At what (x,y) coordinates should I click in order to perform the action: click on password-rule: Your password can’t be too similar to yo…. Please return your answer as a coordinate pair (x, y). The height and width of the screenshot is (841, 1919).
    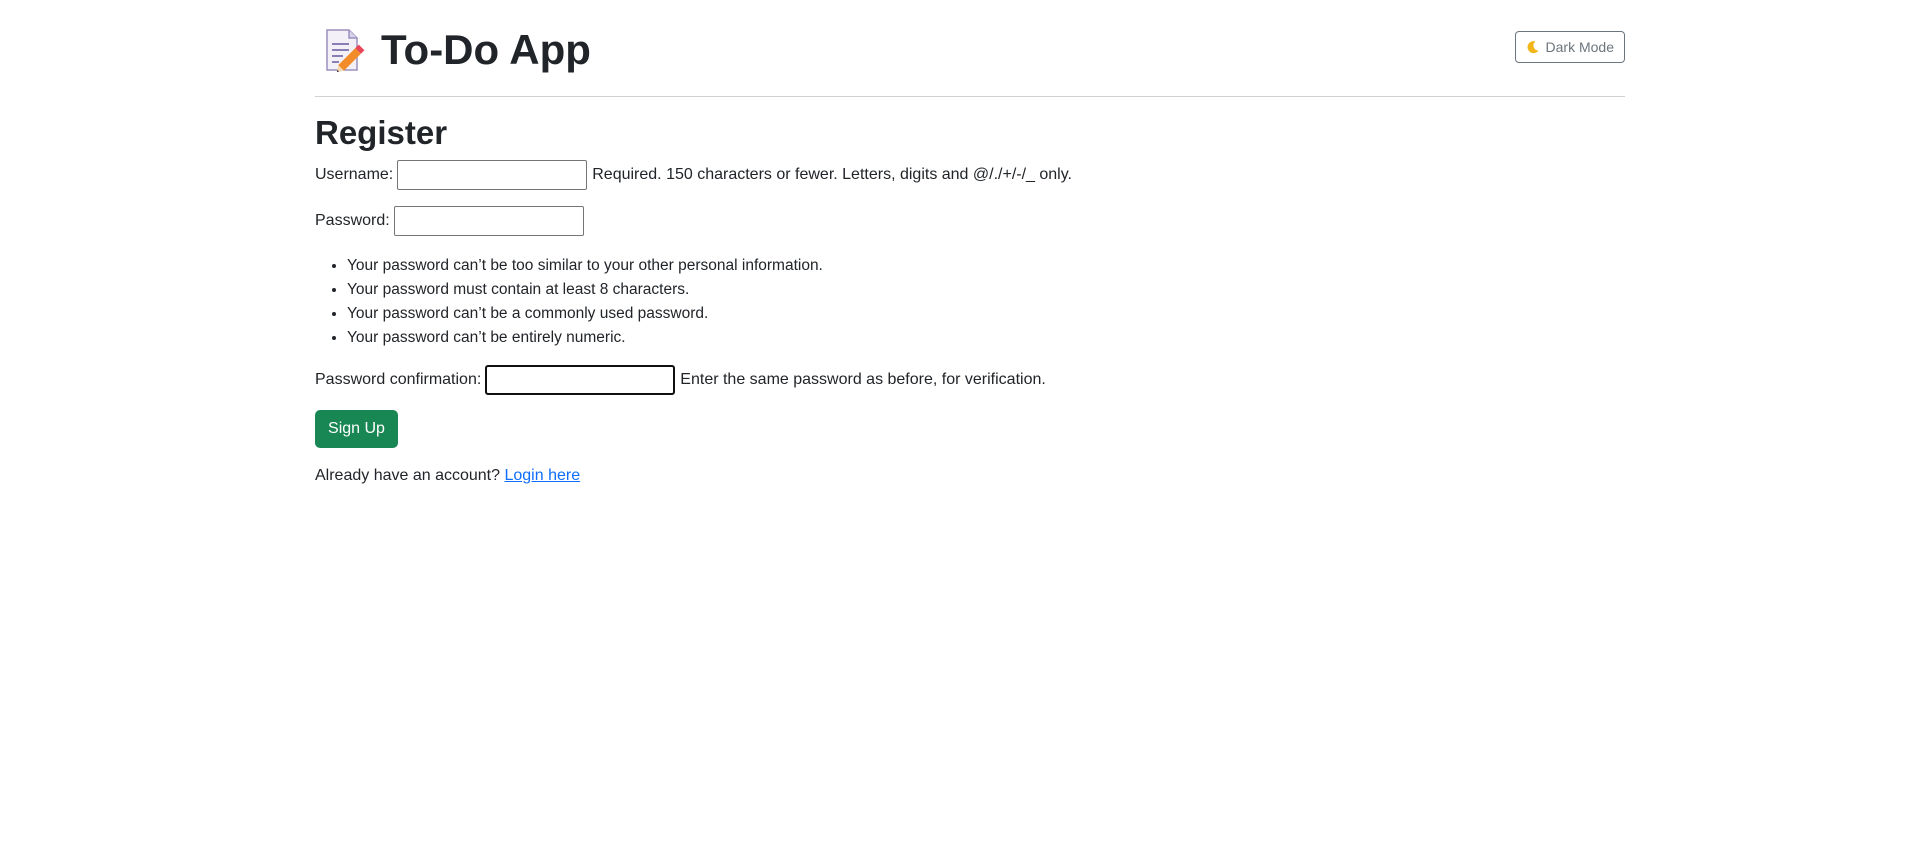
    Looking at the image, I should click on (585, 266).